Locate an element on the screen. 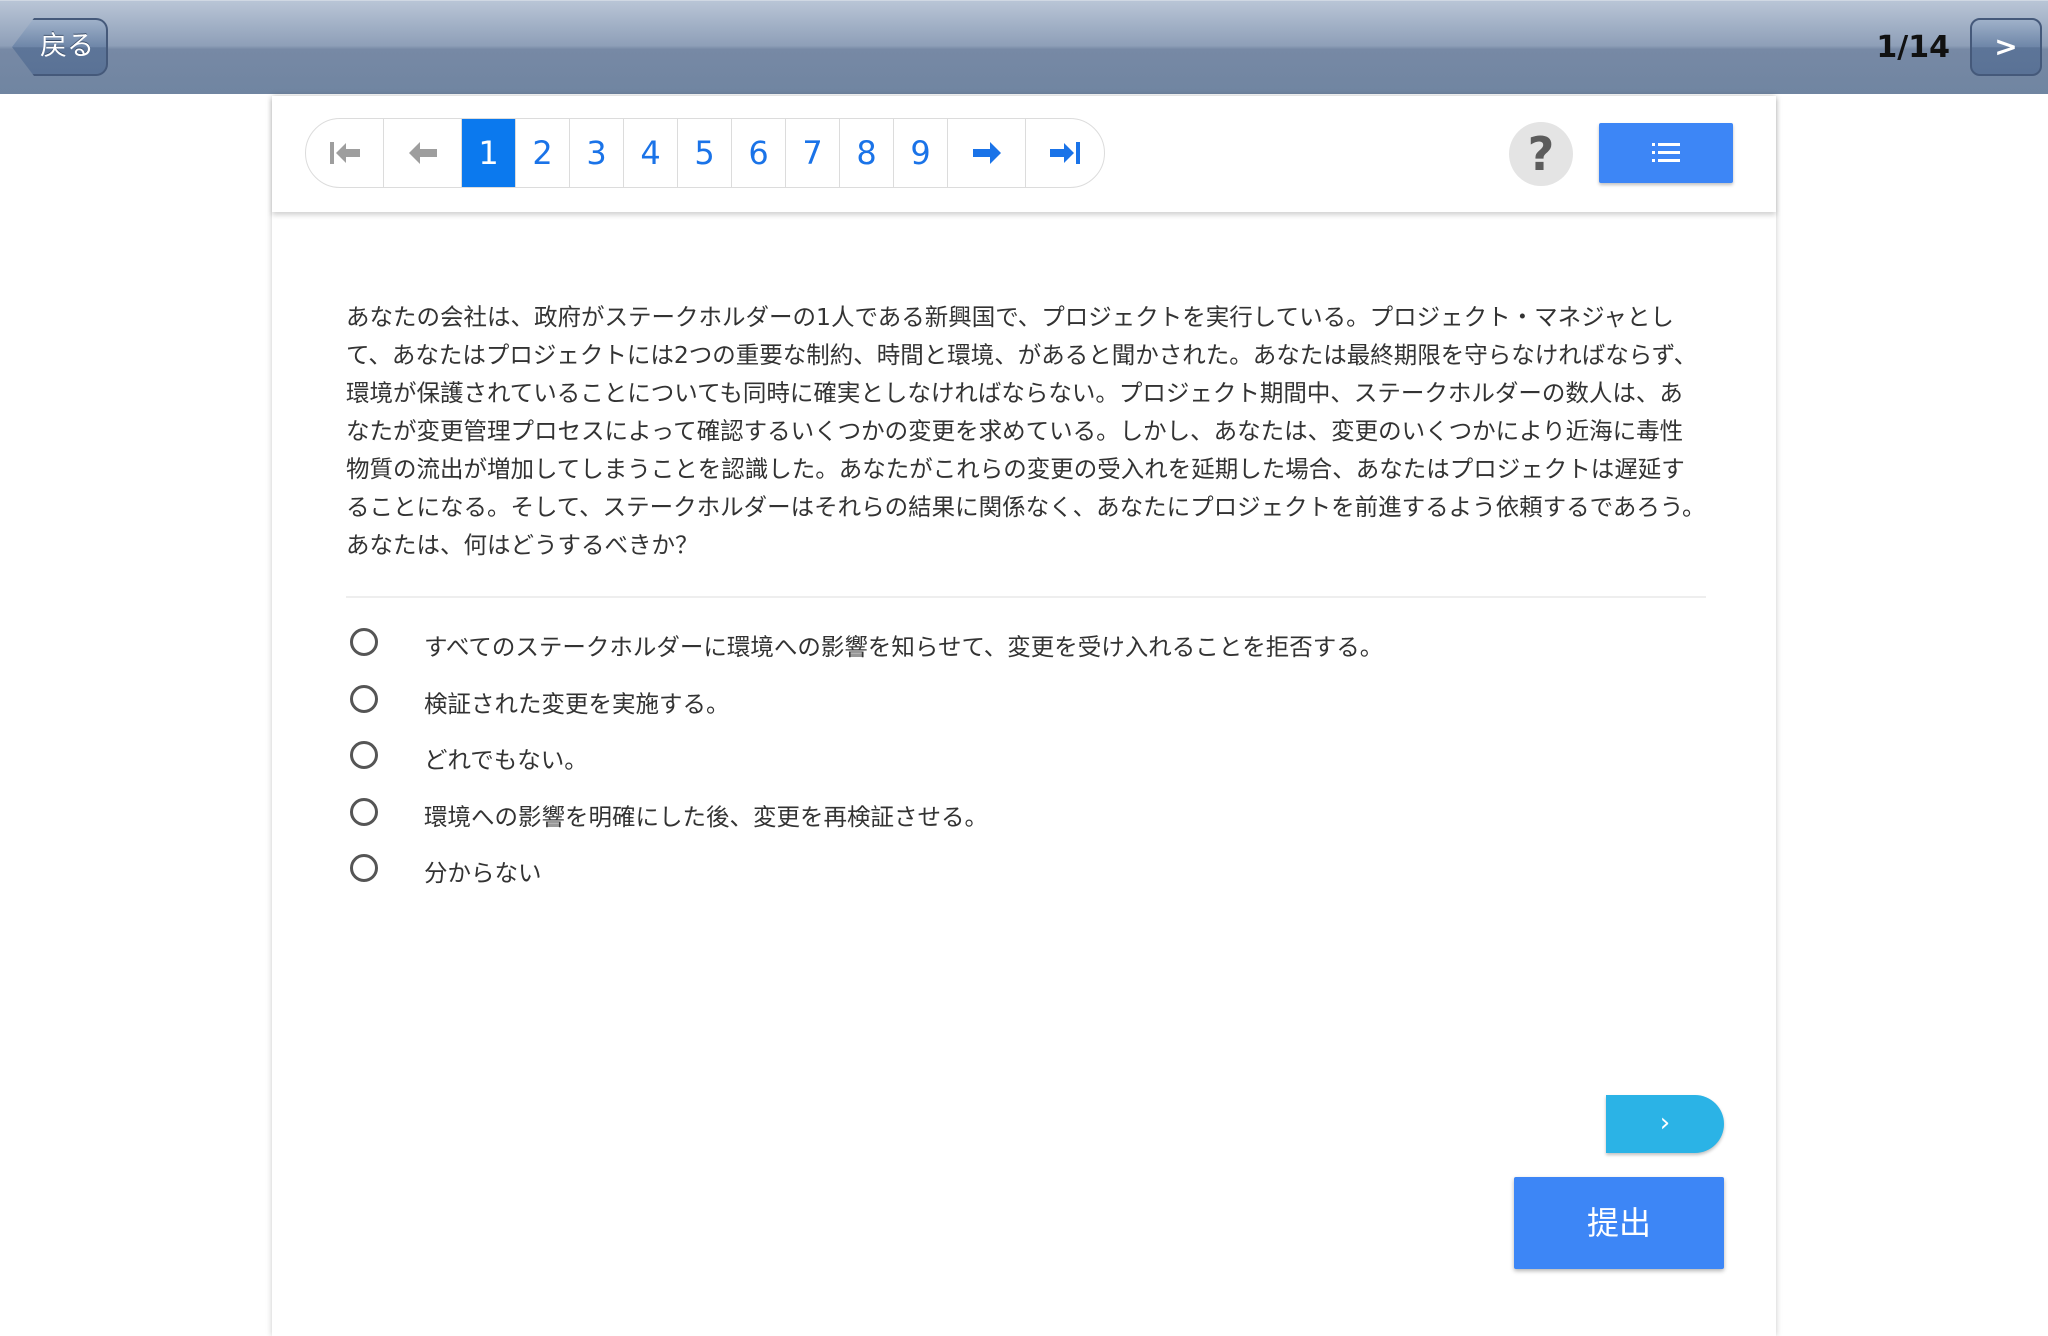 The height and width of the screenshot is (1336, 2048). list-icon is located at coordinates (1666, 152).